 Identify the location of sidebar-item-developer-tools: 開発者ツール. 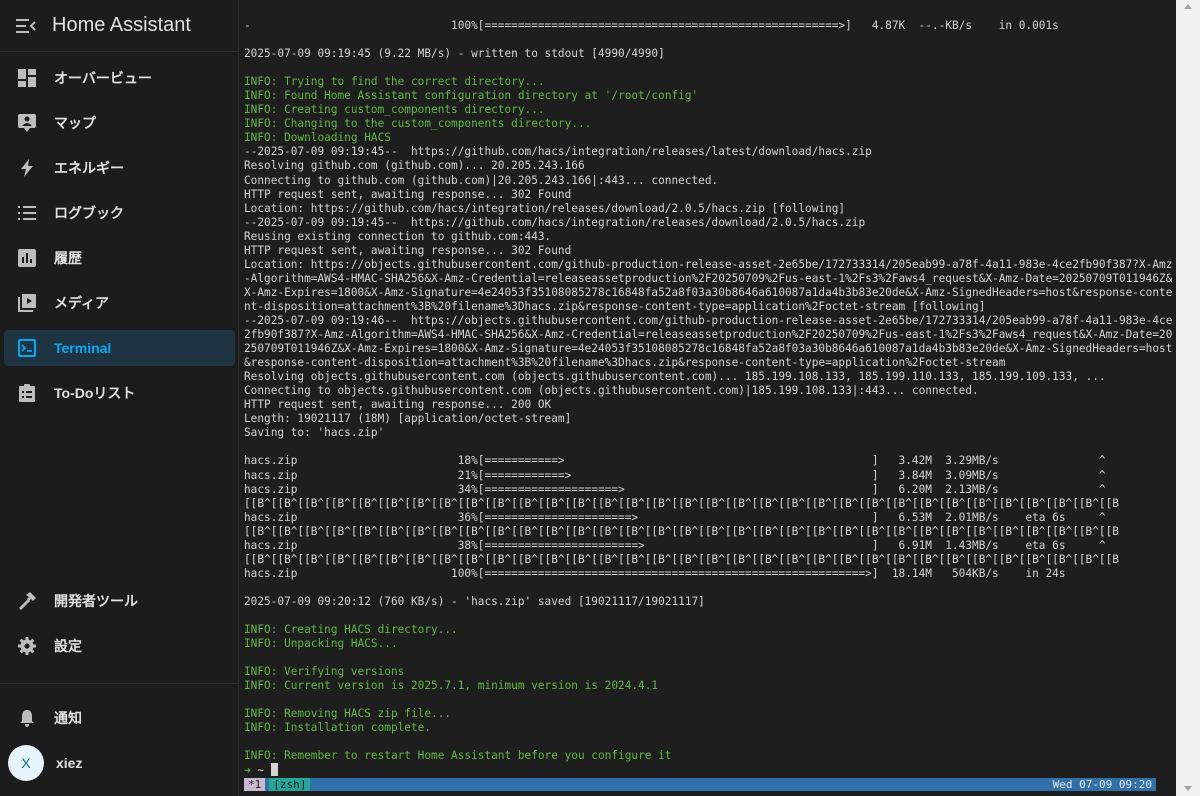
(119, 601).